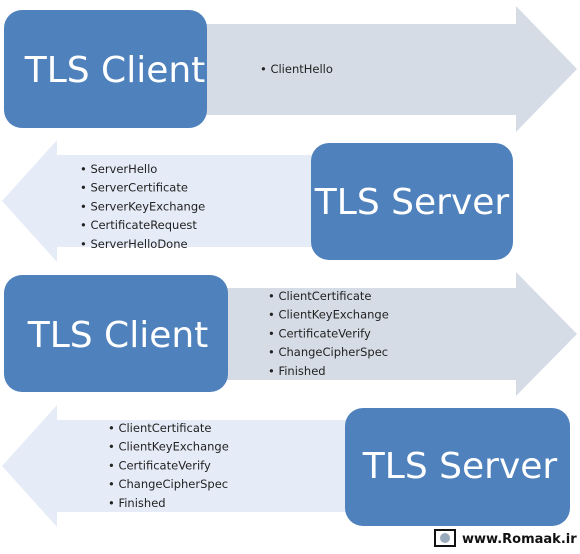 The image size is (580, 554). I want to click on message-item: • ServerCertificate, so click(134, 188).